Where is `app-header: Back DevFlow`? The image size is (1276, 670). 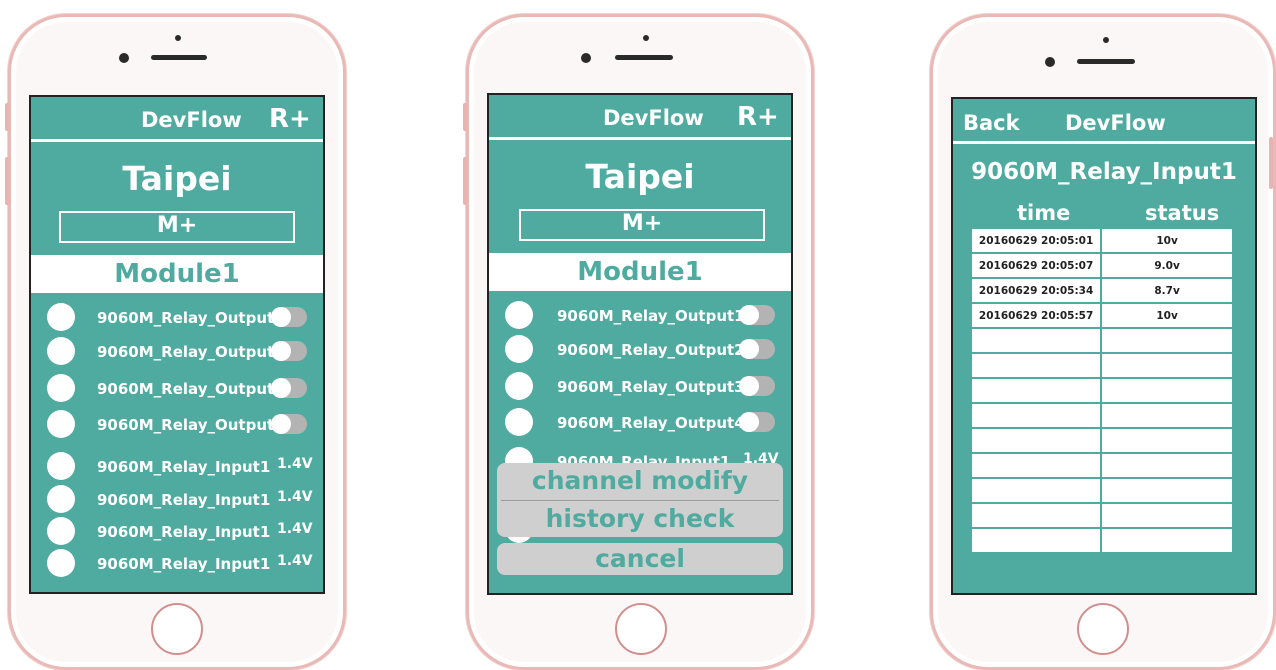 app-header: Back DevFlow is located at coordinates (1104, 122).